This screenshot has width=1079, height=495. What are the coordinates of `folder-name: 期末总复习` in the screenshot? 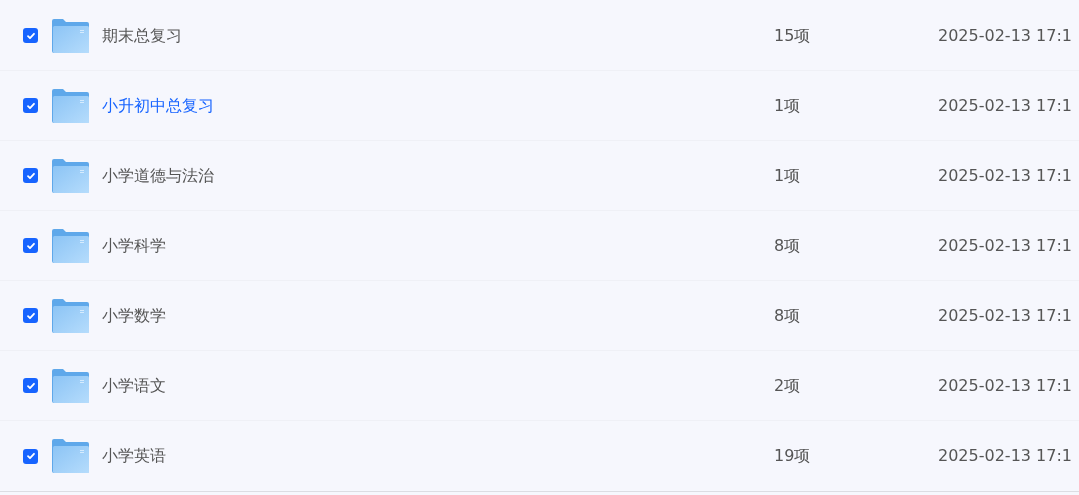 It's located at (438, 35).